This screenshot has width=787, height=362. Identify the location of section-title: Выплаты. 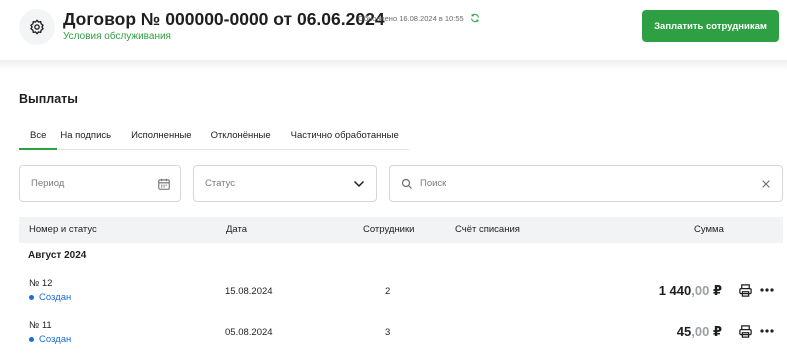
(48, 99).